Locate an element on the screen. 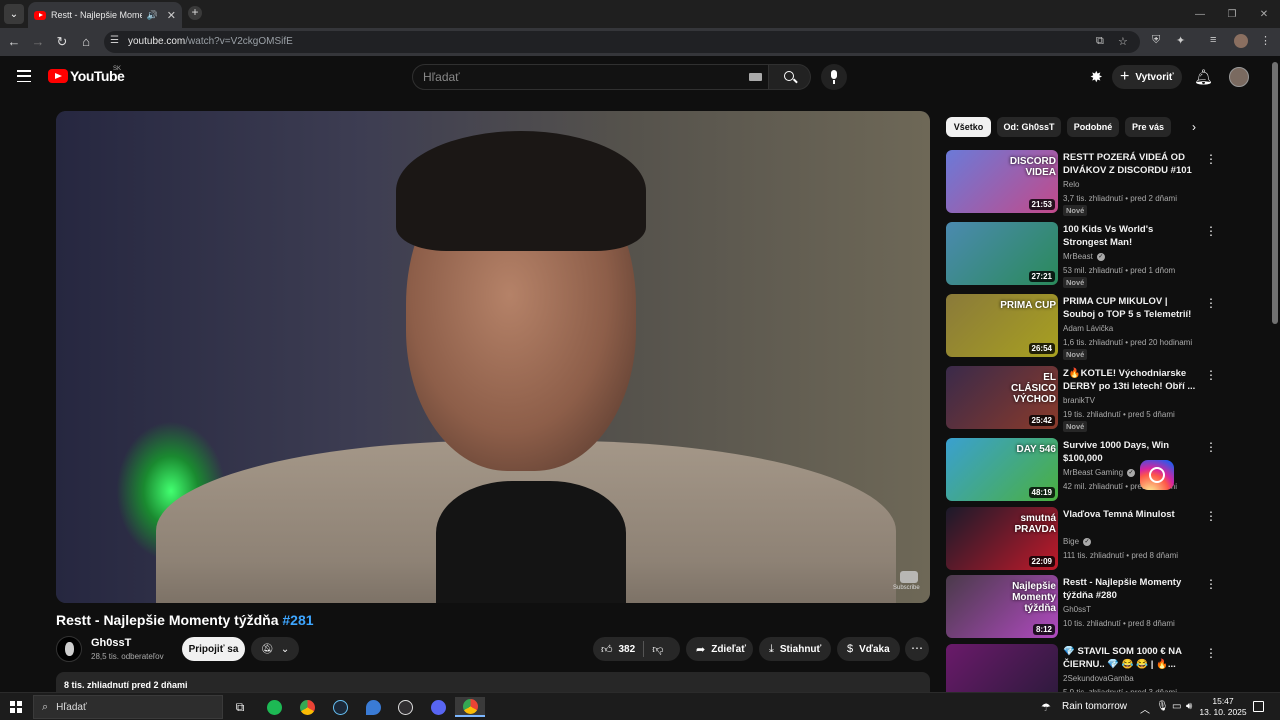 Image resolution: width=1280 pixels, height=720 pixels. volume-icon: 🔊︎ is located at coordinates (1189, 706).